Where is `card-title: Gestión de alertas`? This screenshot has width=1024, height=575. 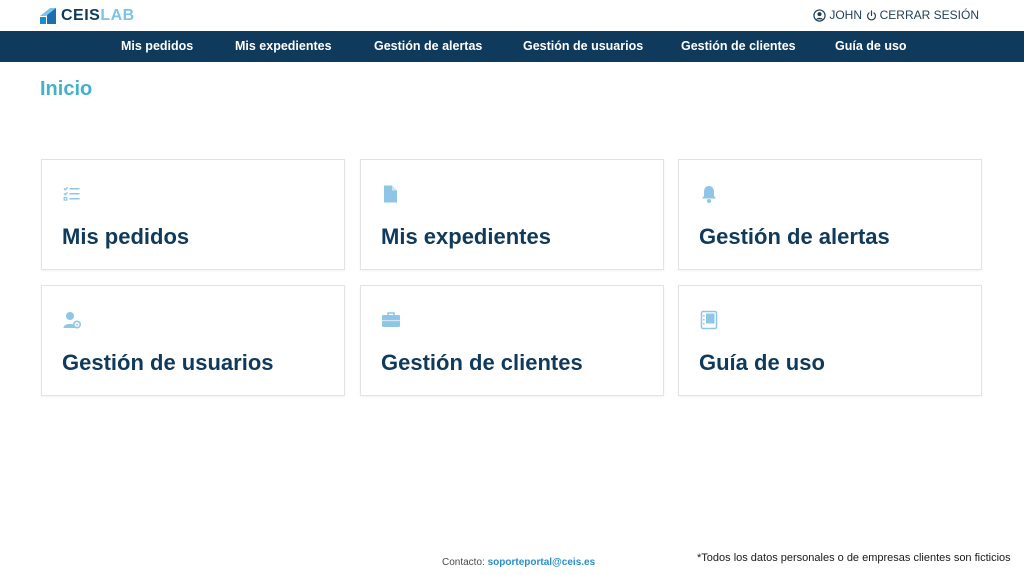 card-title: Gestión de alertas is located at coordinates (794, 236).